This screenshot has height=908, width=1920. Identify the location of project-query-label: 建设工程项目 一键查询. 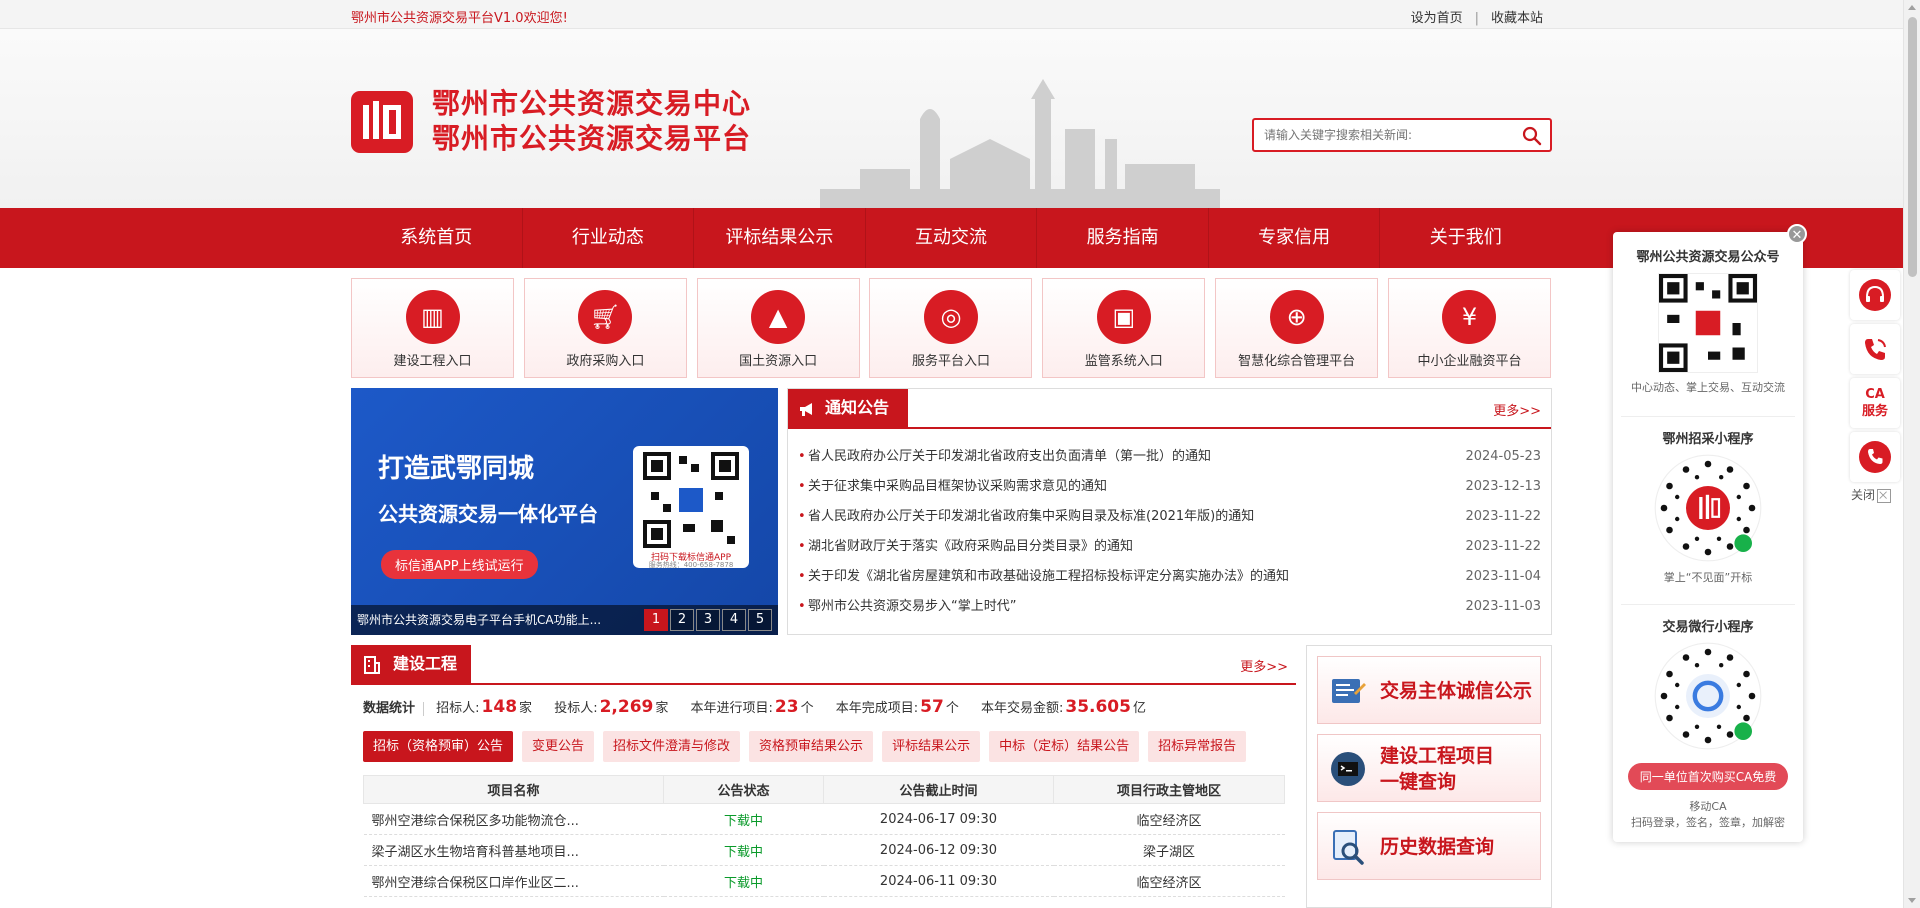
(1437, 769).